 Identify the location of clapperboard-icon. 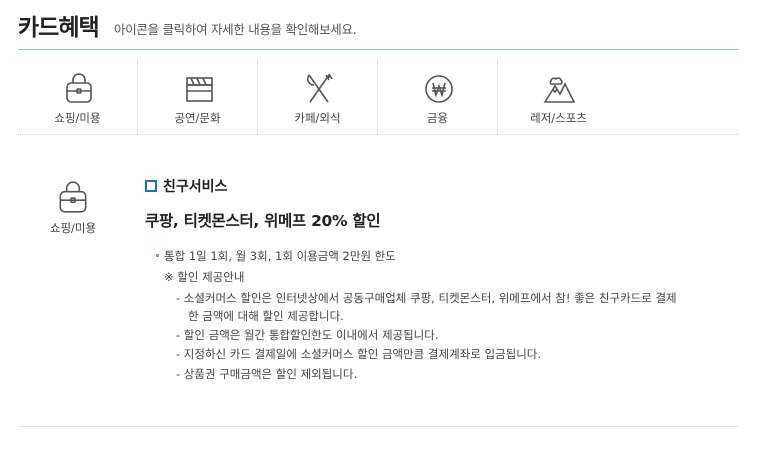
(199, 88).